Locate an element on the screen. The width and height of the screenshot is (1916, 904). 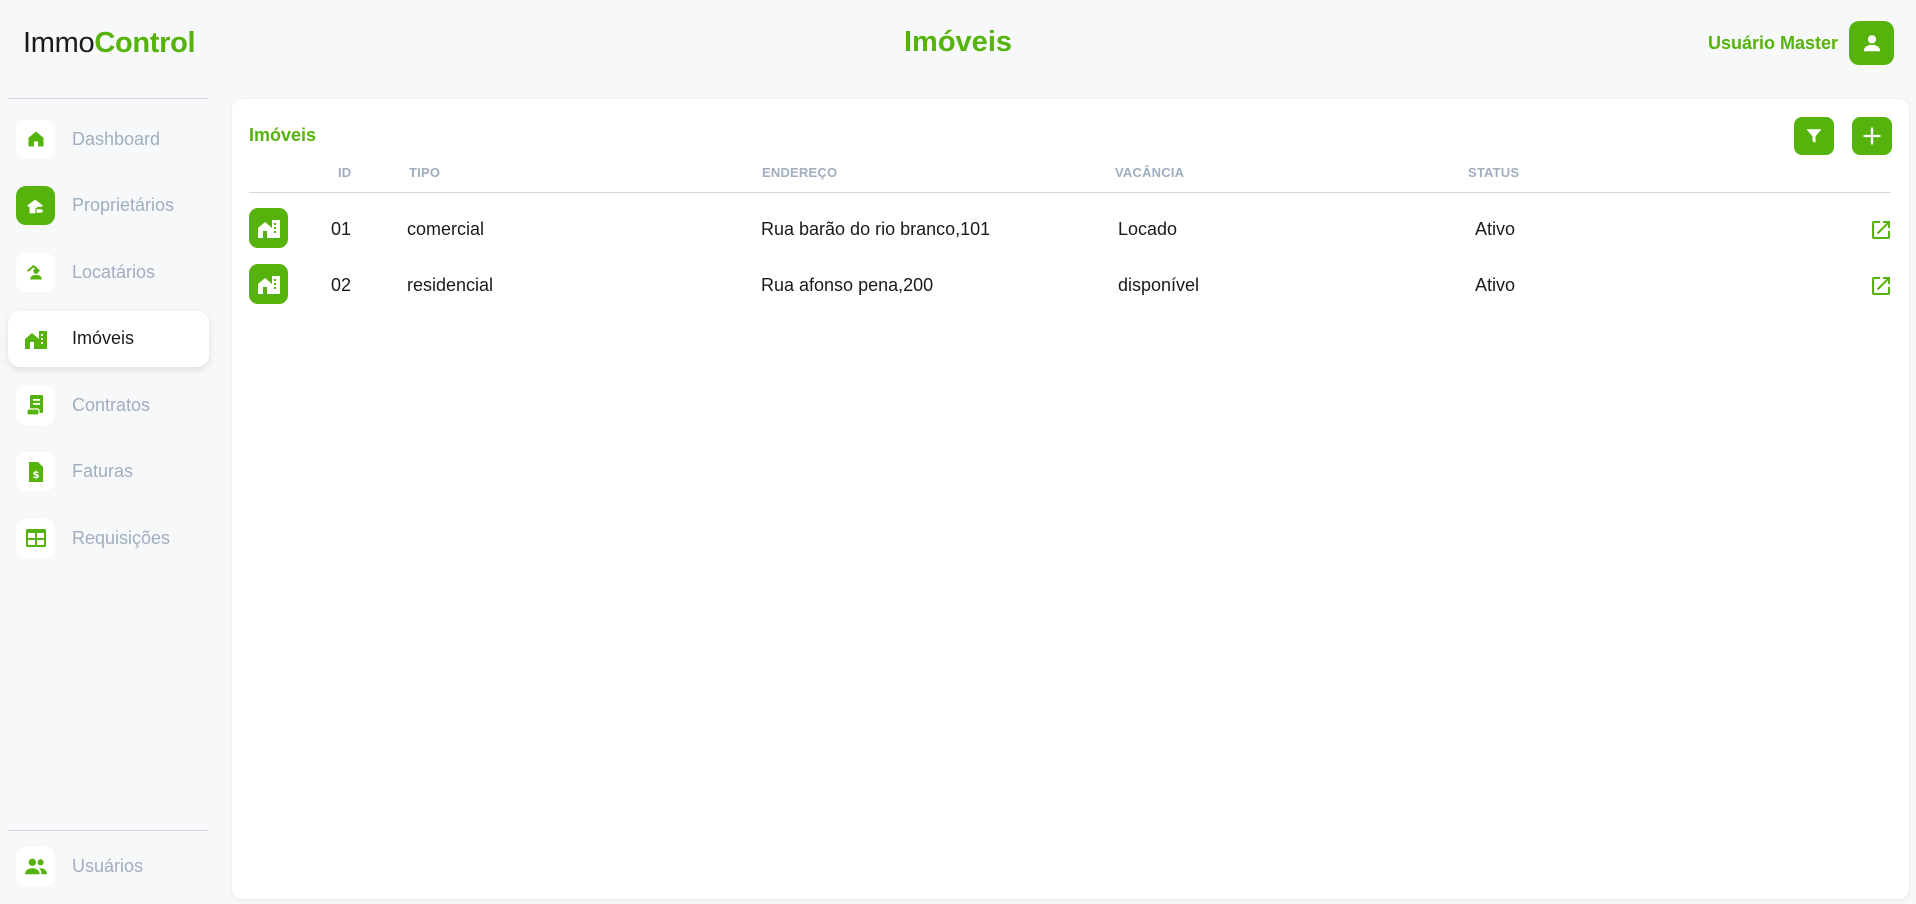
cell-tipo: comercial is located at coordinates (446, 229).